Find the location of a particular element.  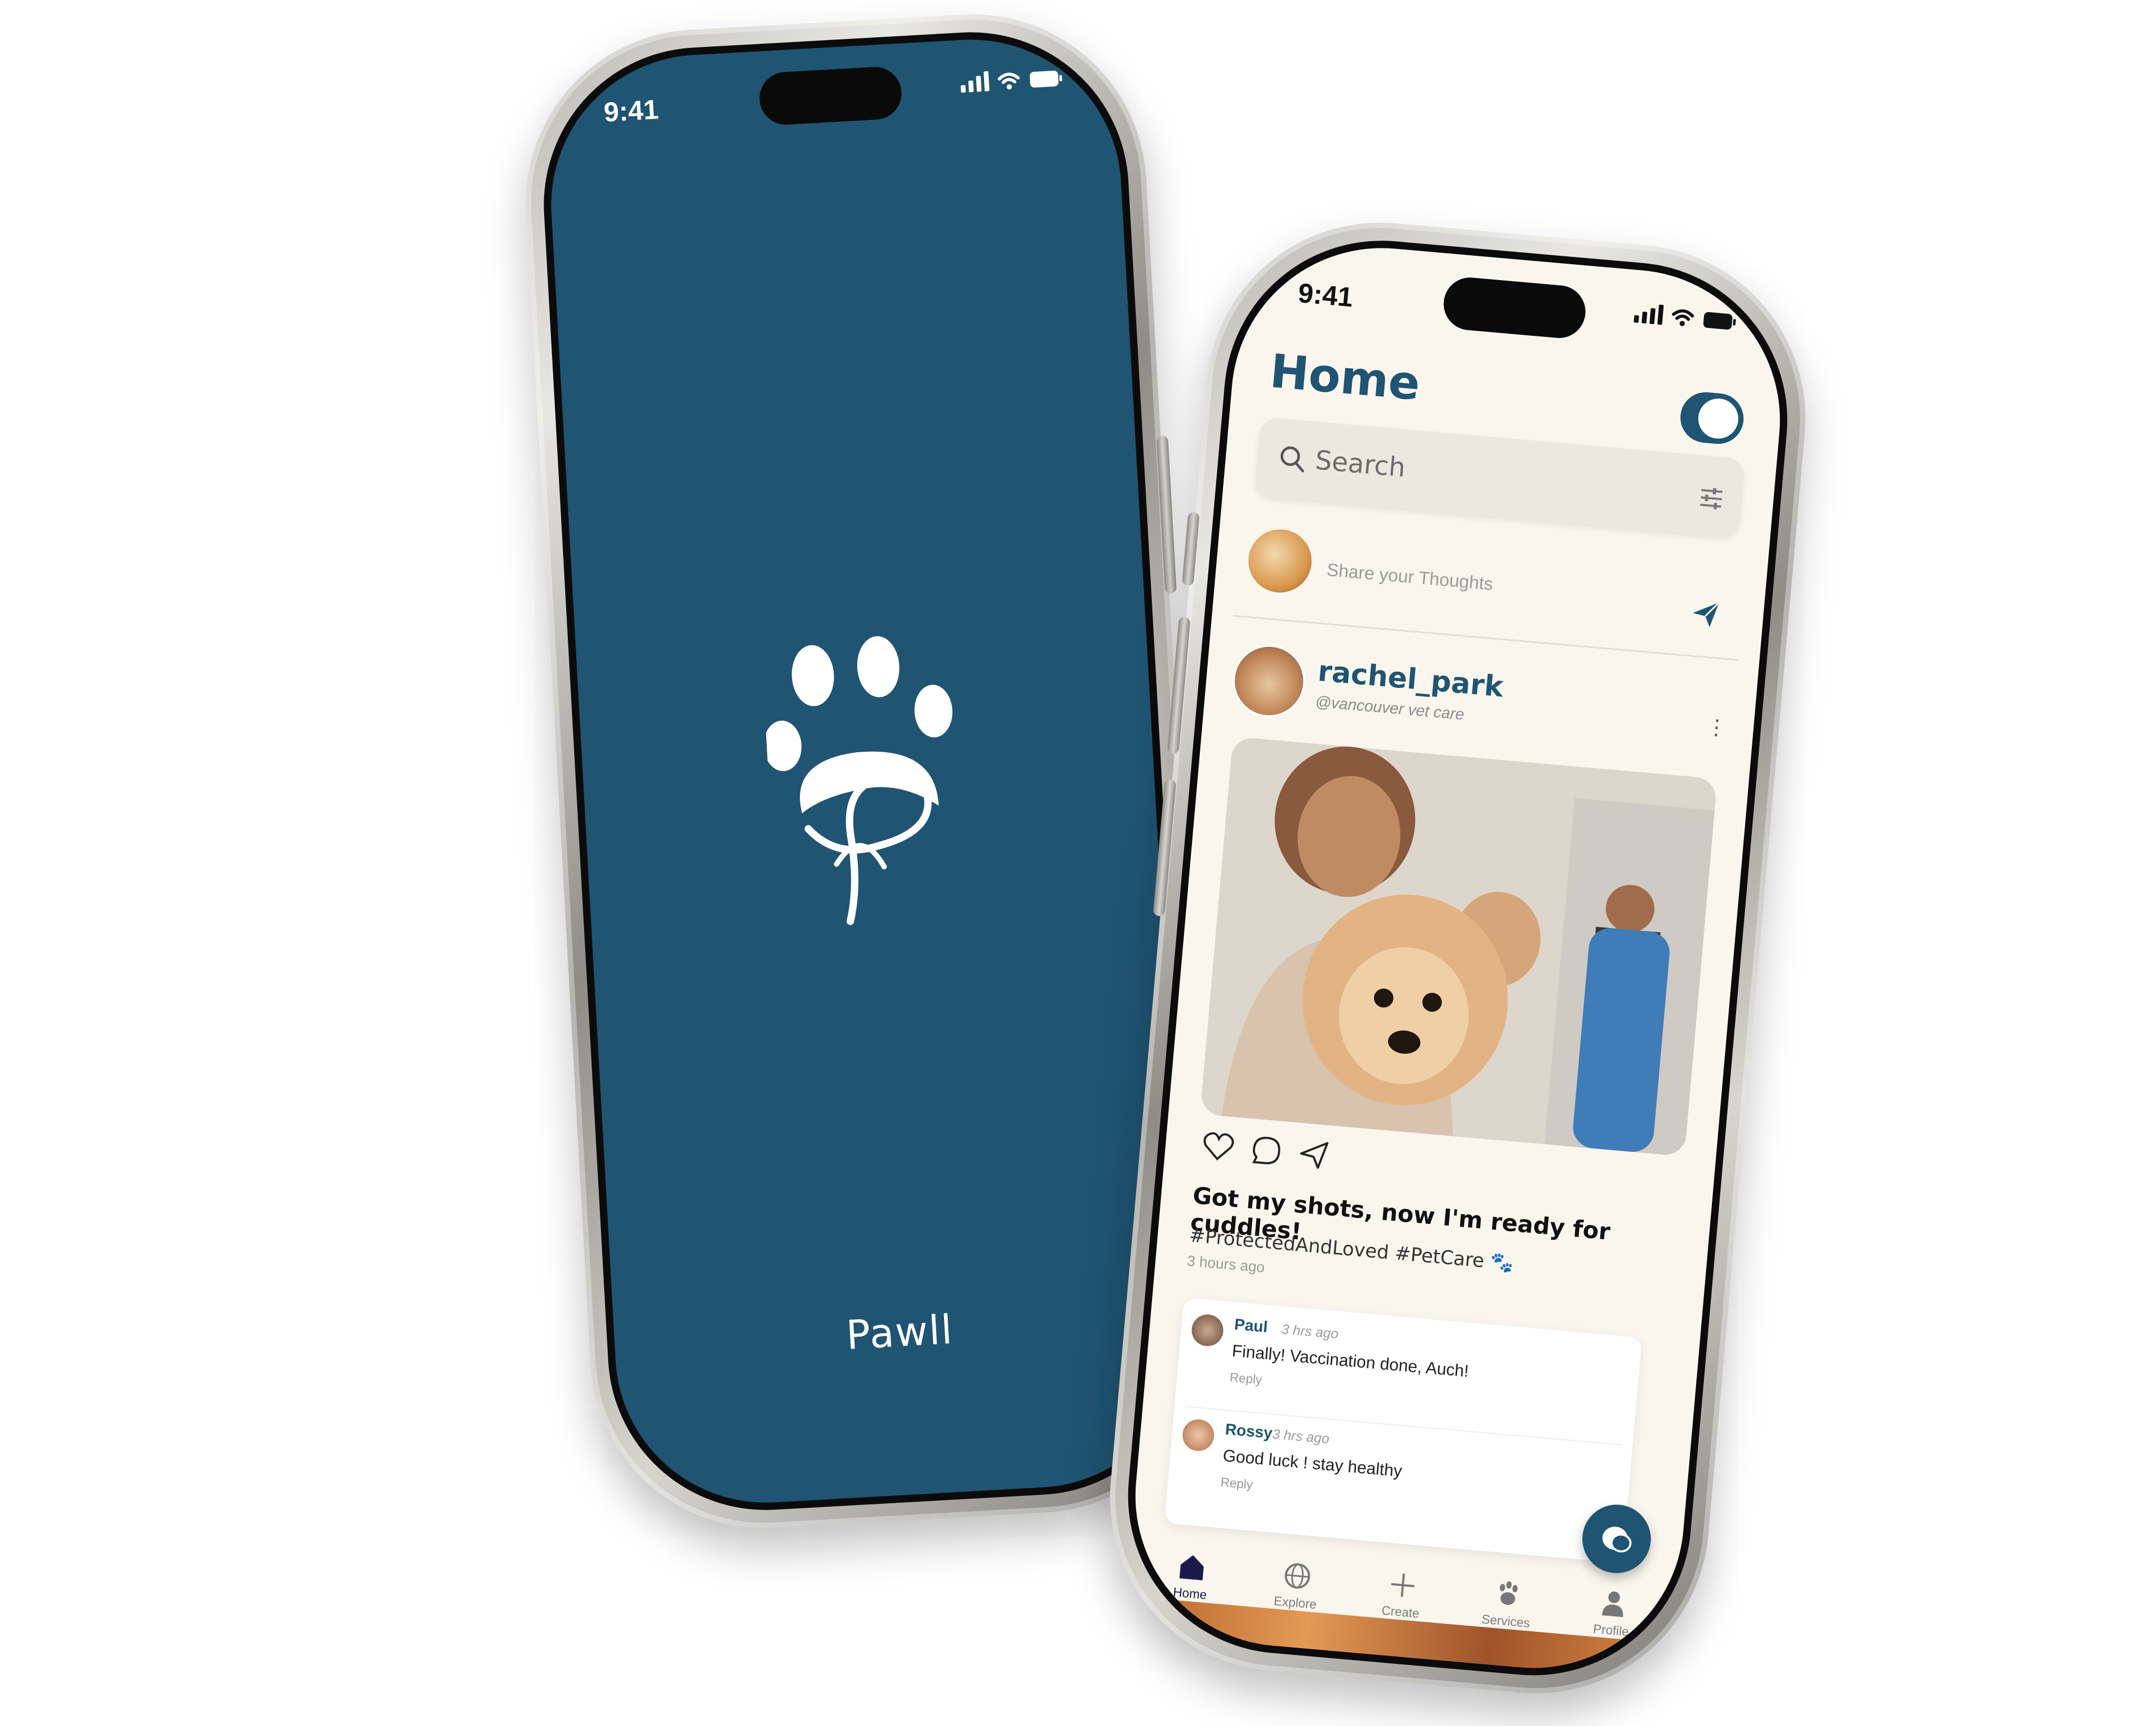

heart-icon is located at coordinates (1219, 1146).